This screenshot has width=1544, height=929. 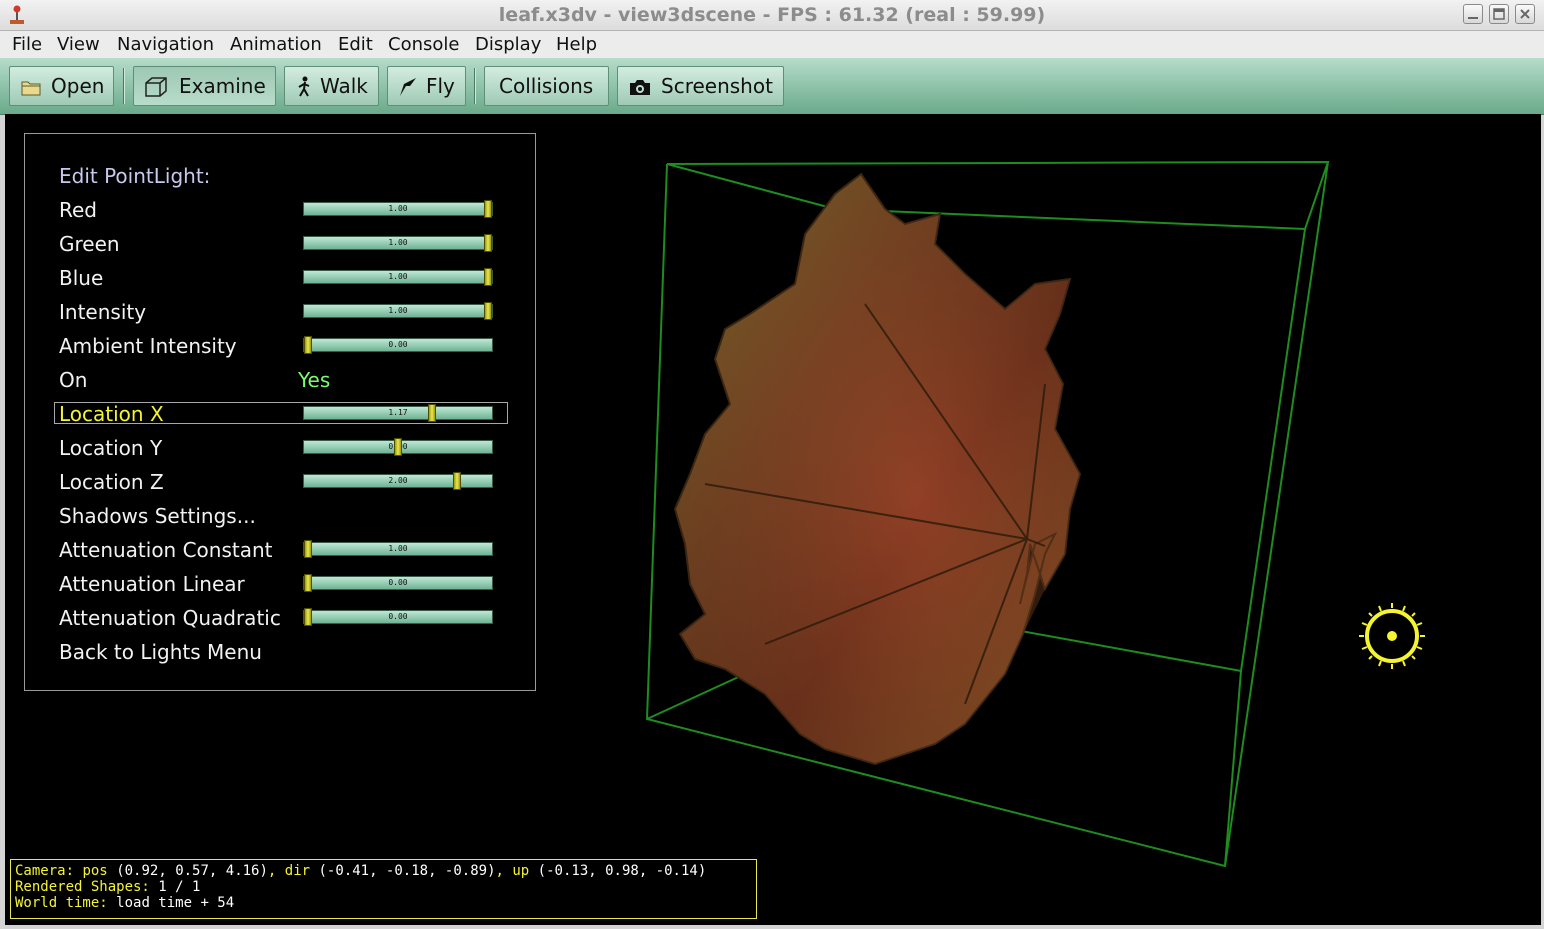 I want to click on green-slider: 1.00, so click(x=398, y=243).